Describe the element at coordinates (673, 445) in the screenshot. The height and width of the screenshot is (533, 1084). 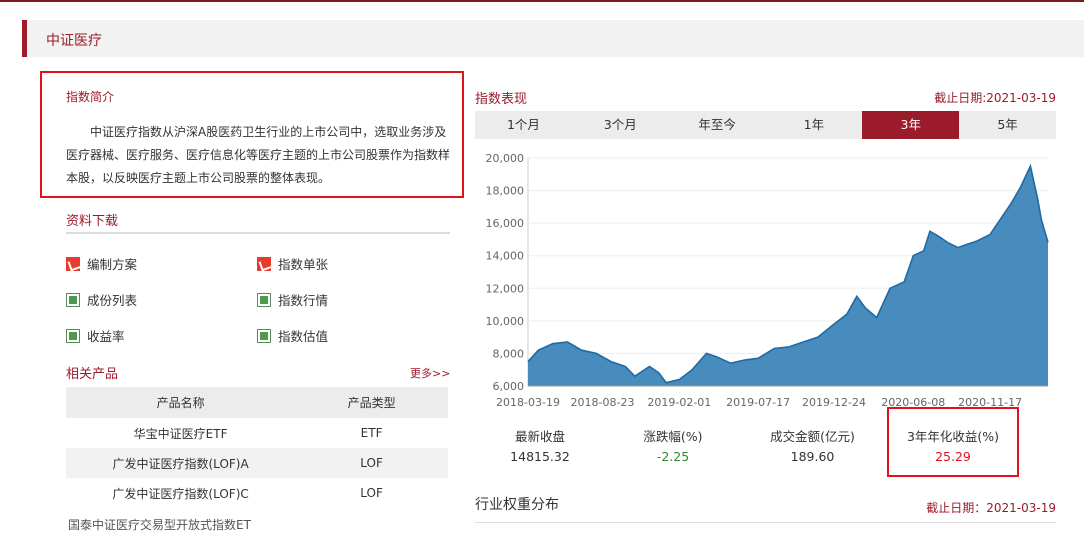
I see `stat-change-pct: 涨跌幅(%) -2.25` at that location.